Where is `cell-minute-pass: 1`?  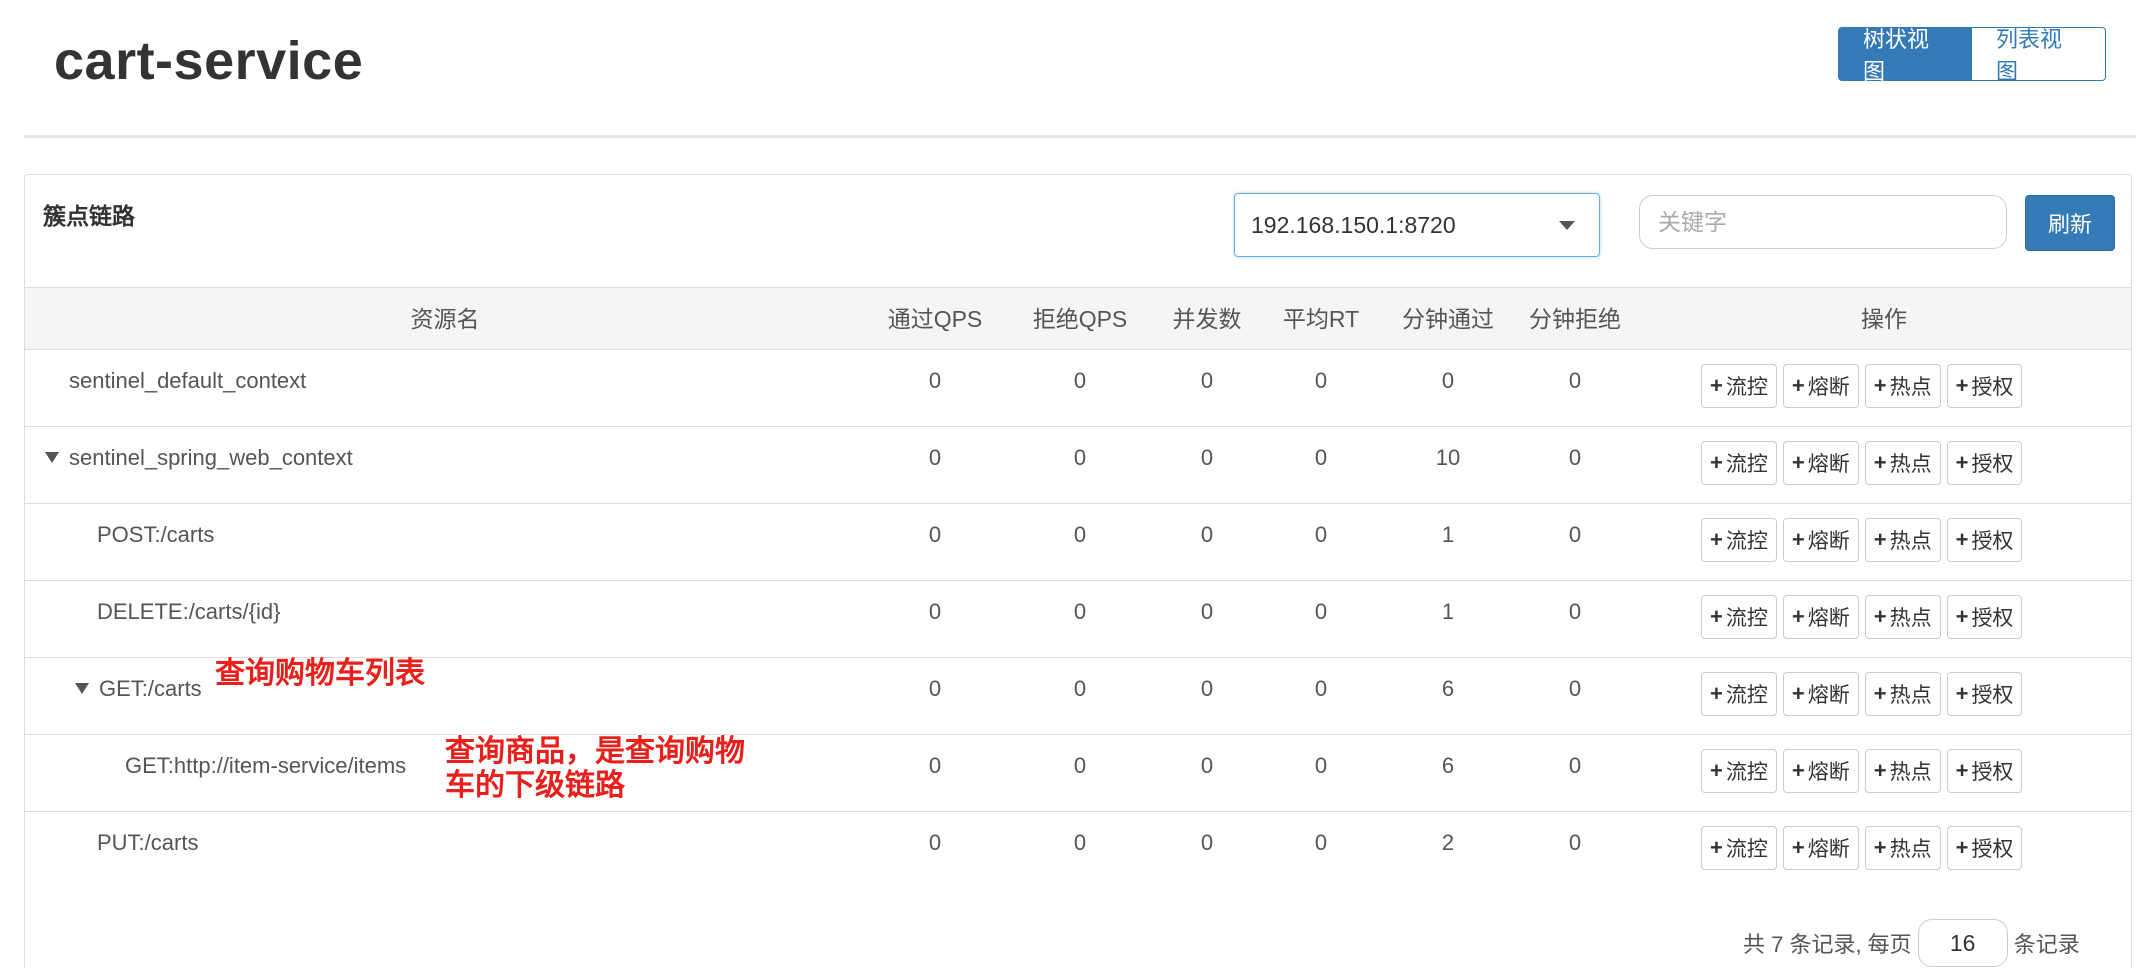 cell-minute-pass: 1 is located at coordinates (1448, 611).